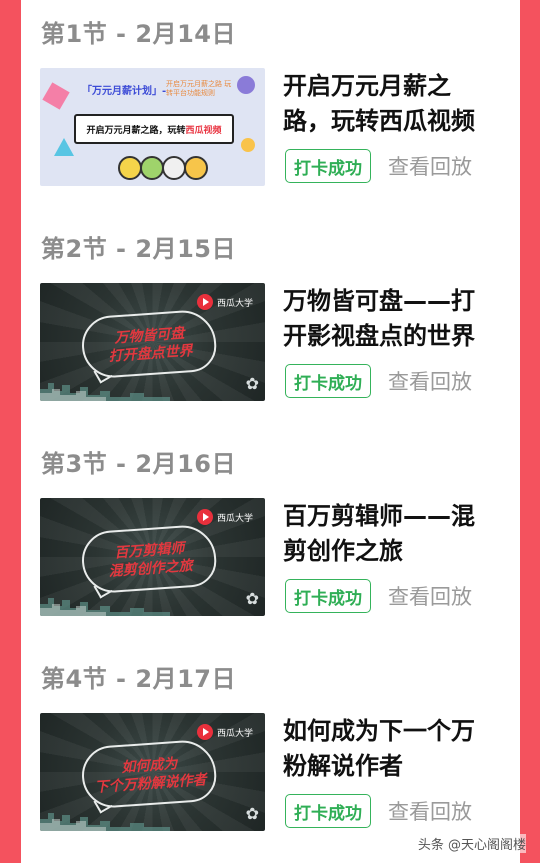 The image size is (540, 863). What do you see at coordinates (152, 342) in the screenshot?
I see `video-thumbnail: 西瓜大学 万物皆可盘 打开盘点世界 ✿` at bounding box center [152, 342].